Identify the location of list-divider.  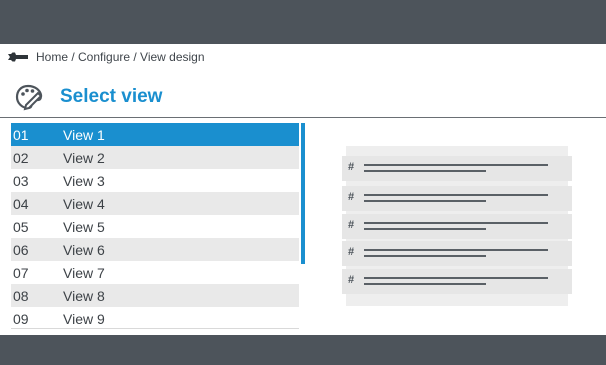
(155, 328).